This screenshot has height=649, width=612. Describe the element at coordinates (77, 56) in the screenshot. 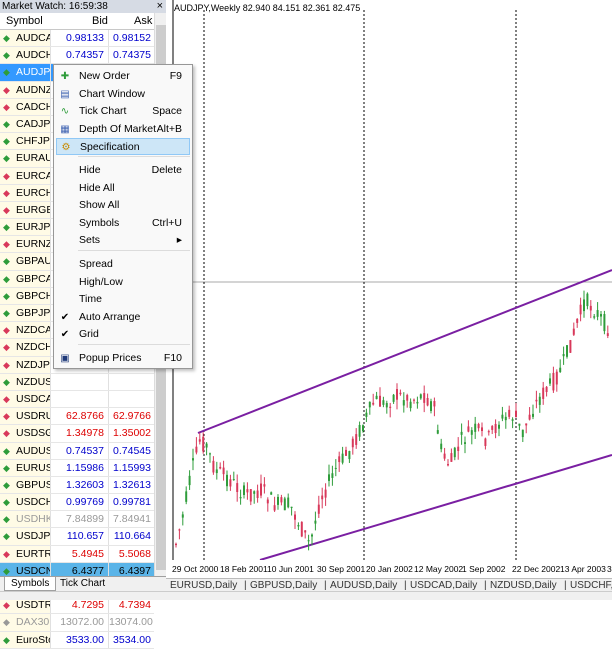

I see `symbol-row: ◆ AUDCHF 0.74357 0.74375` at that location.